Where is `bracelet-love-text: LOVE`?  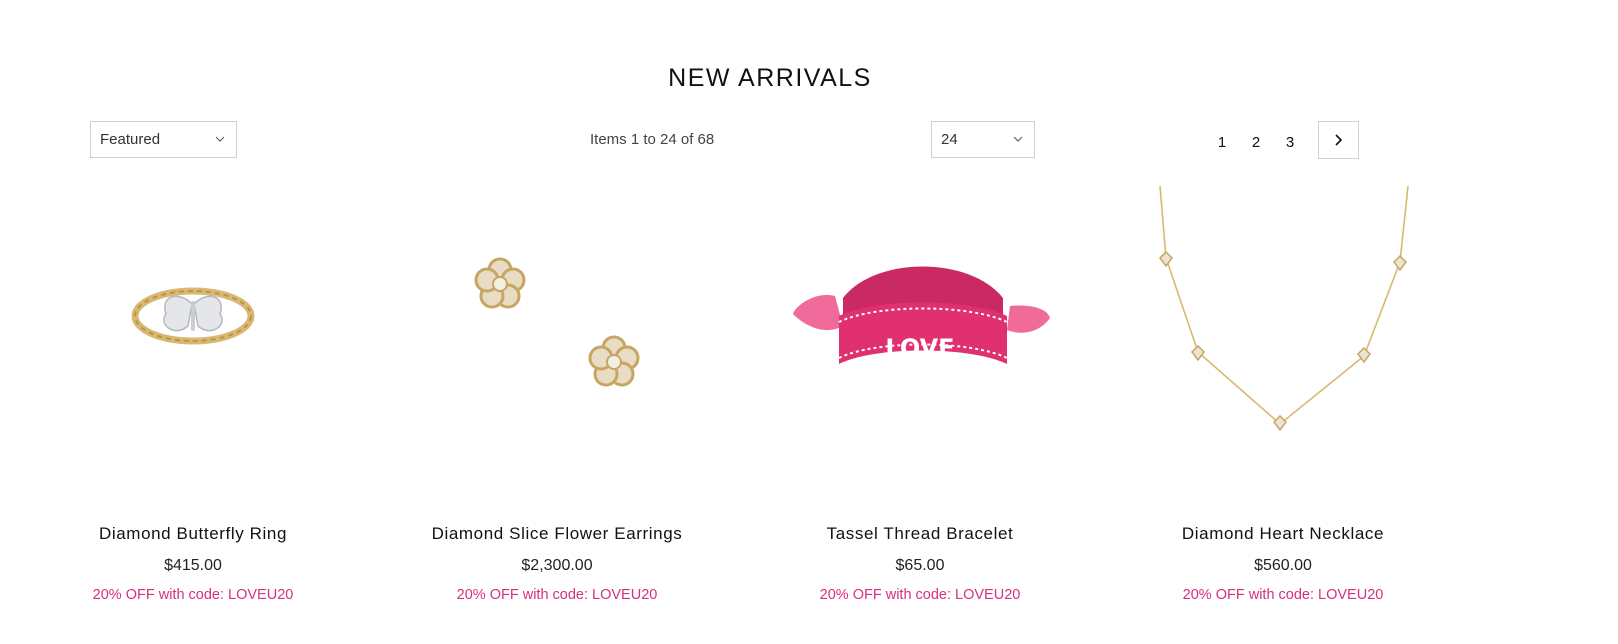
bracelet-love-text: LOVE is located at coordinates (919, 348).